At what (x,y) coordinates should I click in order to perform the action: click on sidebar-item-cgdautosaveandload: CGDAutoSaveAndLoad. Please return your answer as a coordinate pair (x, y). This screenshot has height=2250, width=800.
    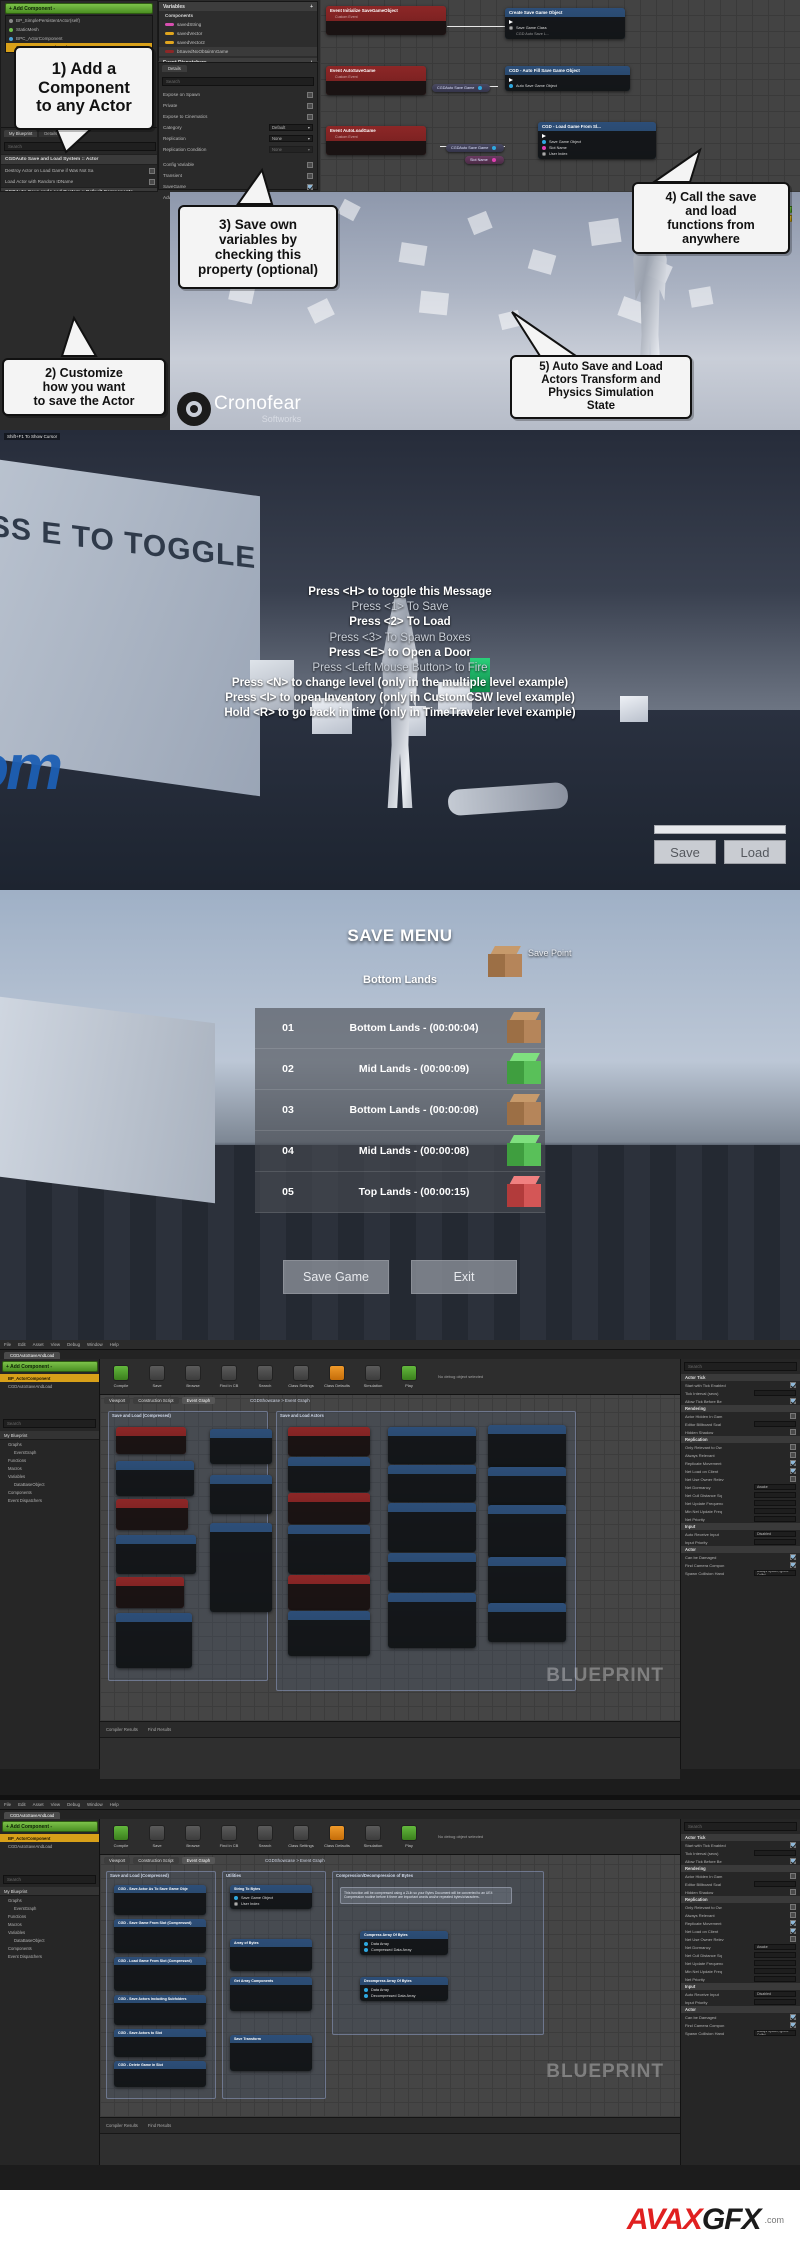
    Looking at the image, I should click on (49, 1846).